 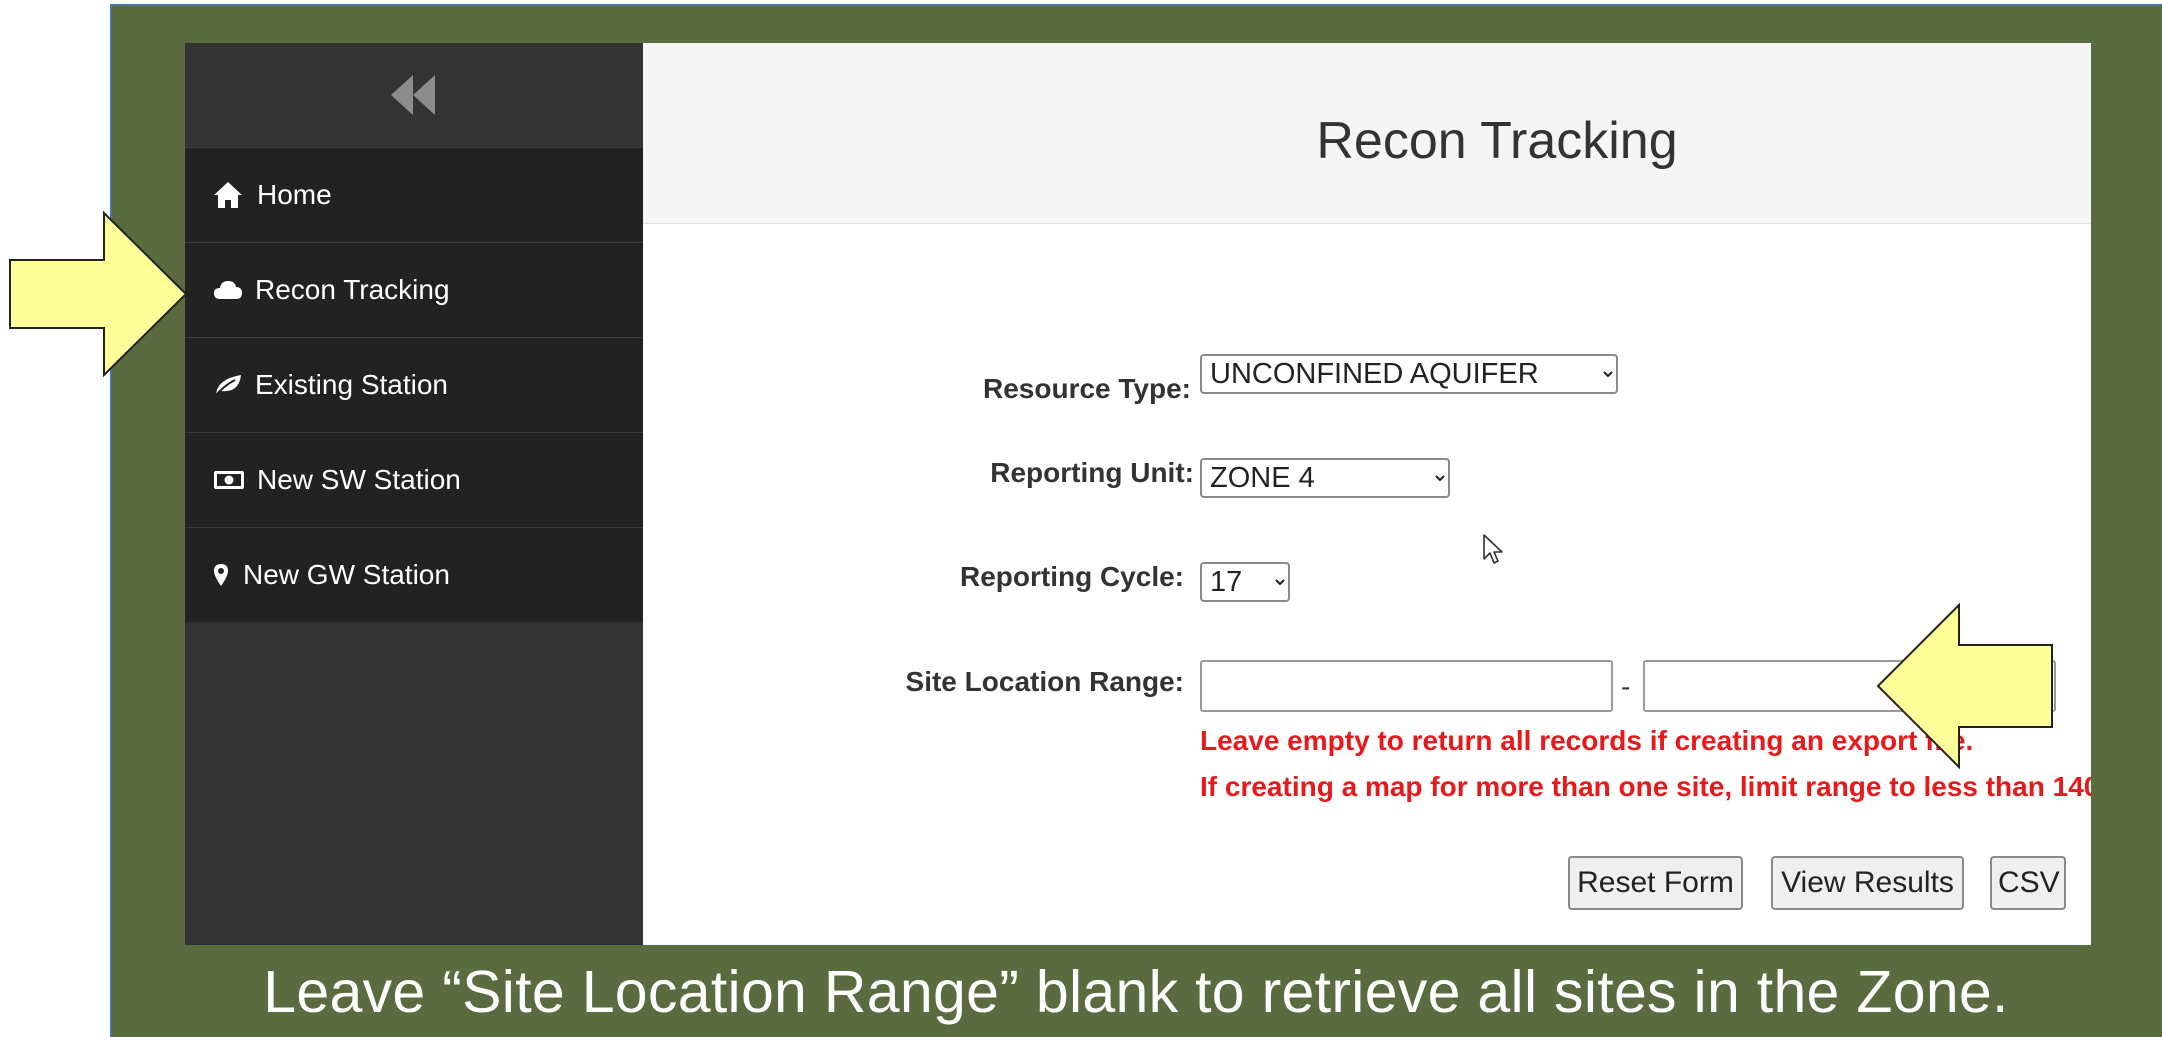 I want to click on reporting-unit-select: ZONE 4, so click(x=1325, y=478).